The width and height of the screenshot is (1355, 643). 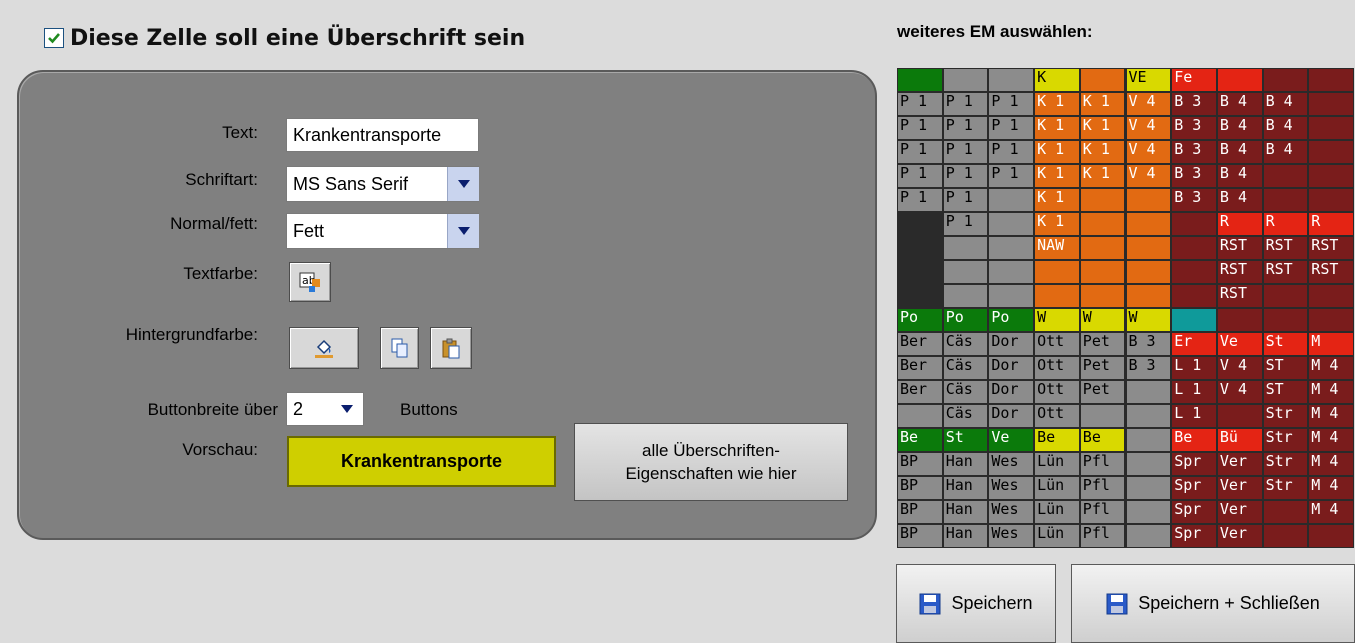 What do you see at coordinates (451, 348) in the screenshot?
I see `paste-button` at bounding box center [451, 348].